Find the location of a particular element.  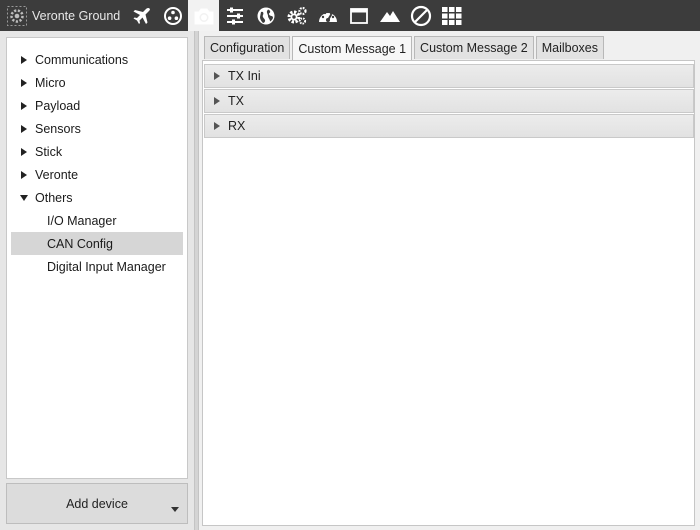

tab-custom-message-1: Custom Message 1 is located at coordinates (352, 48).